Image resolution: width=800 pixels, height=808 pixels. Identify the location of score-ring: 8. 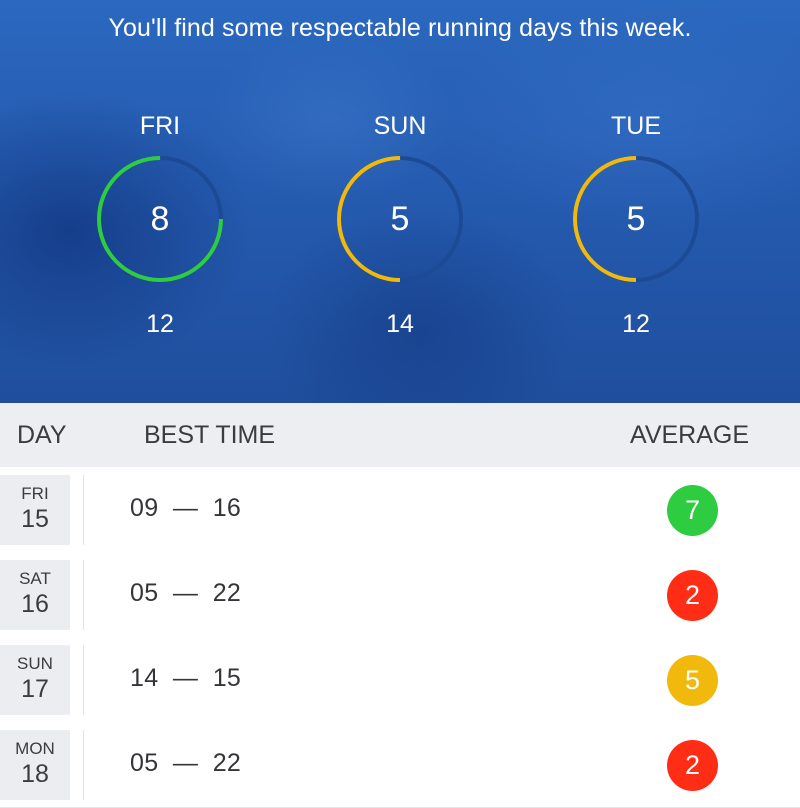
(160, 219).